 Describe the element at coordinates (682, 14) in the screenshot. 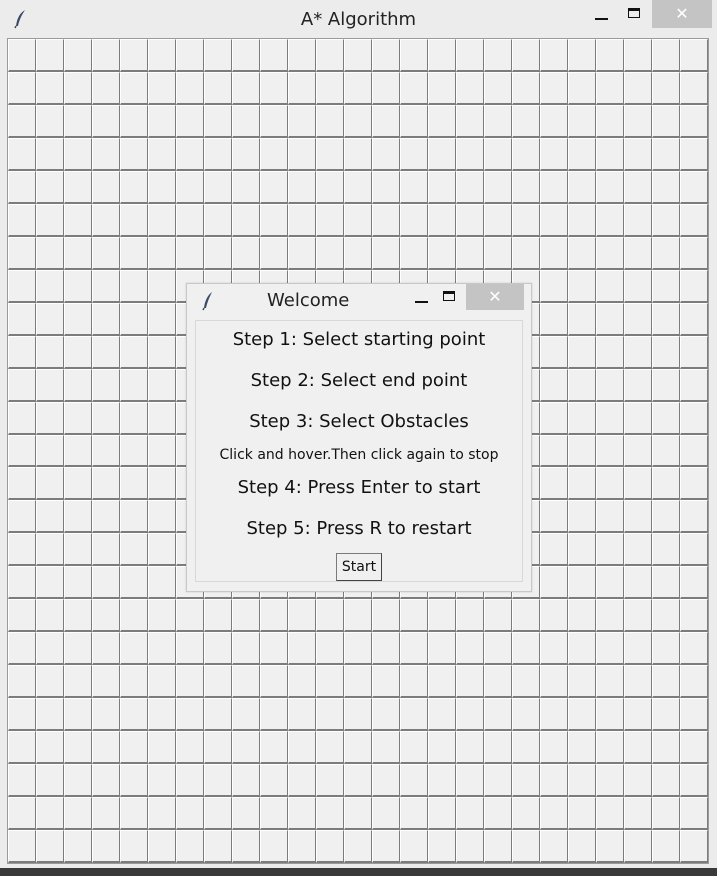

I see `close-button: ✕` at that location.